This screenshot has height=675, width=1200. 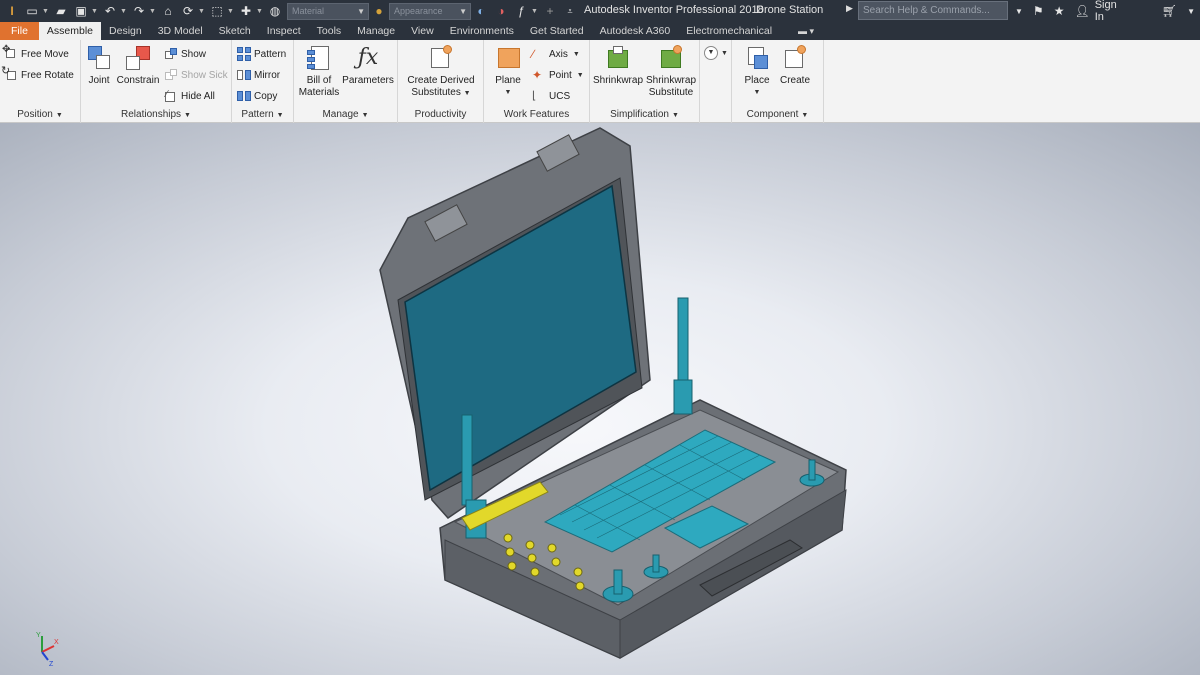 What do you see at coordinates (123, 11) in the screenshot?
I see `undo-dropdown-icon: ▼` at bounding box center [123, 11].